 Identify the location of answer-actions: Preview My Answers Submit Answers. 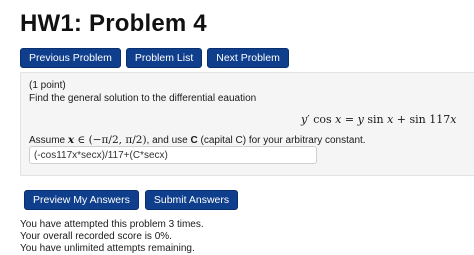
(131, 200).